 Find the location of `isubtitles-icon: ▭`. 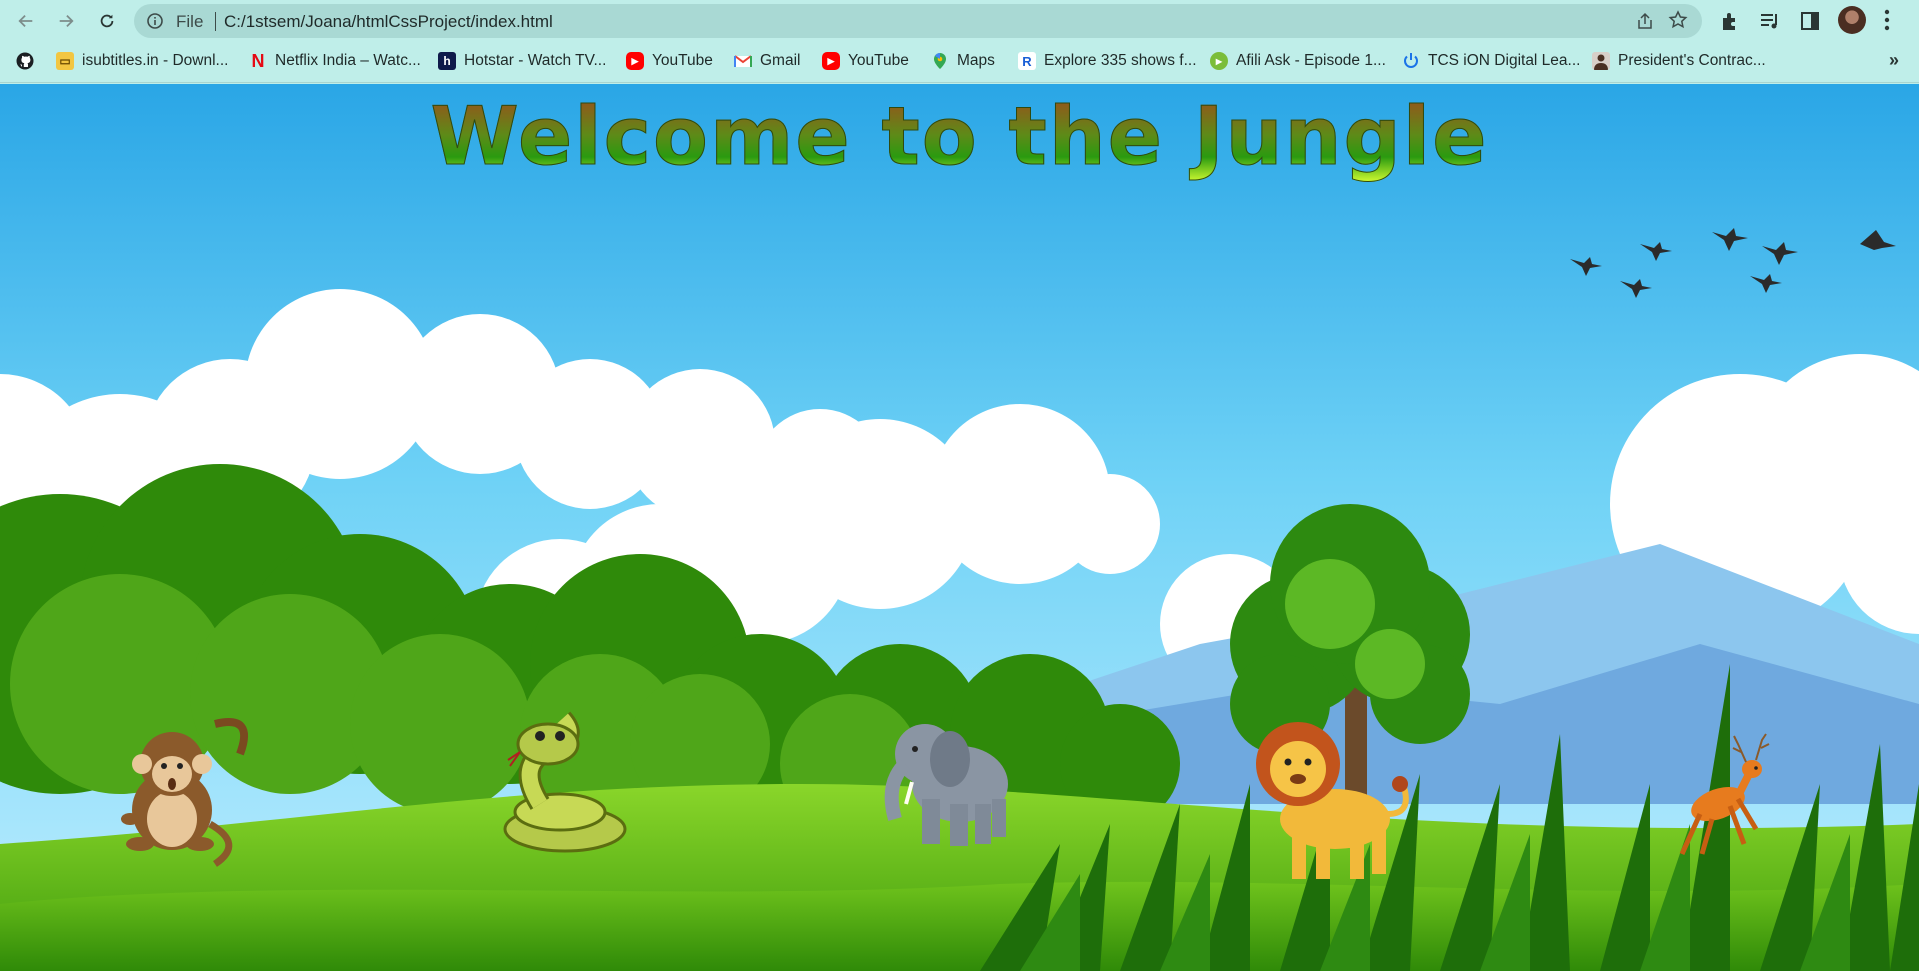

isubtitles-icon: ▭ is located at coordinates (65, 61).